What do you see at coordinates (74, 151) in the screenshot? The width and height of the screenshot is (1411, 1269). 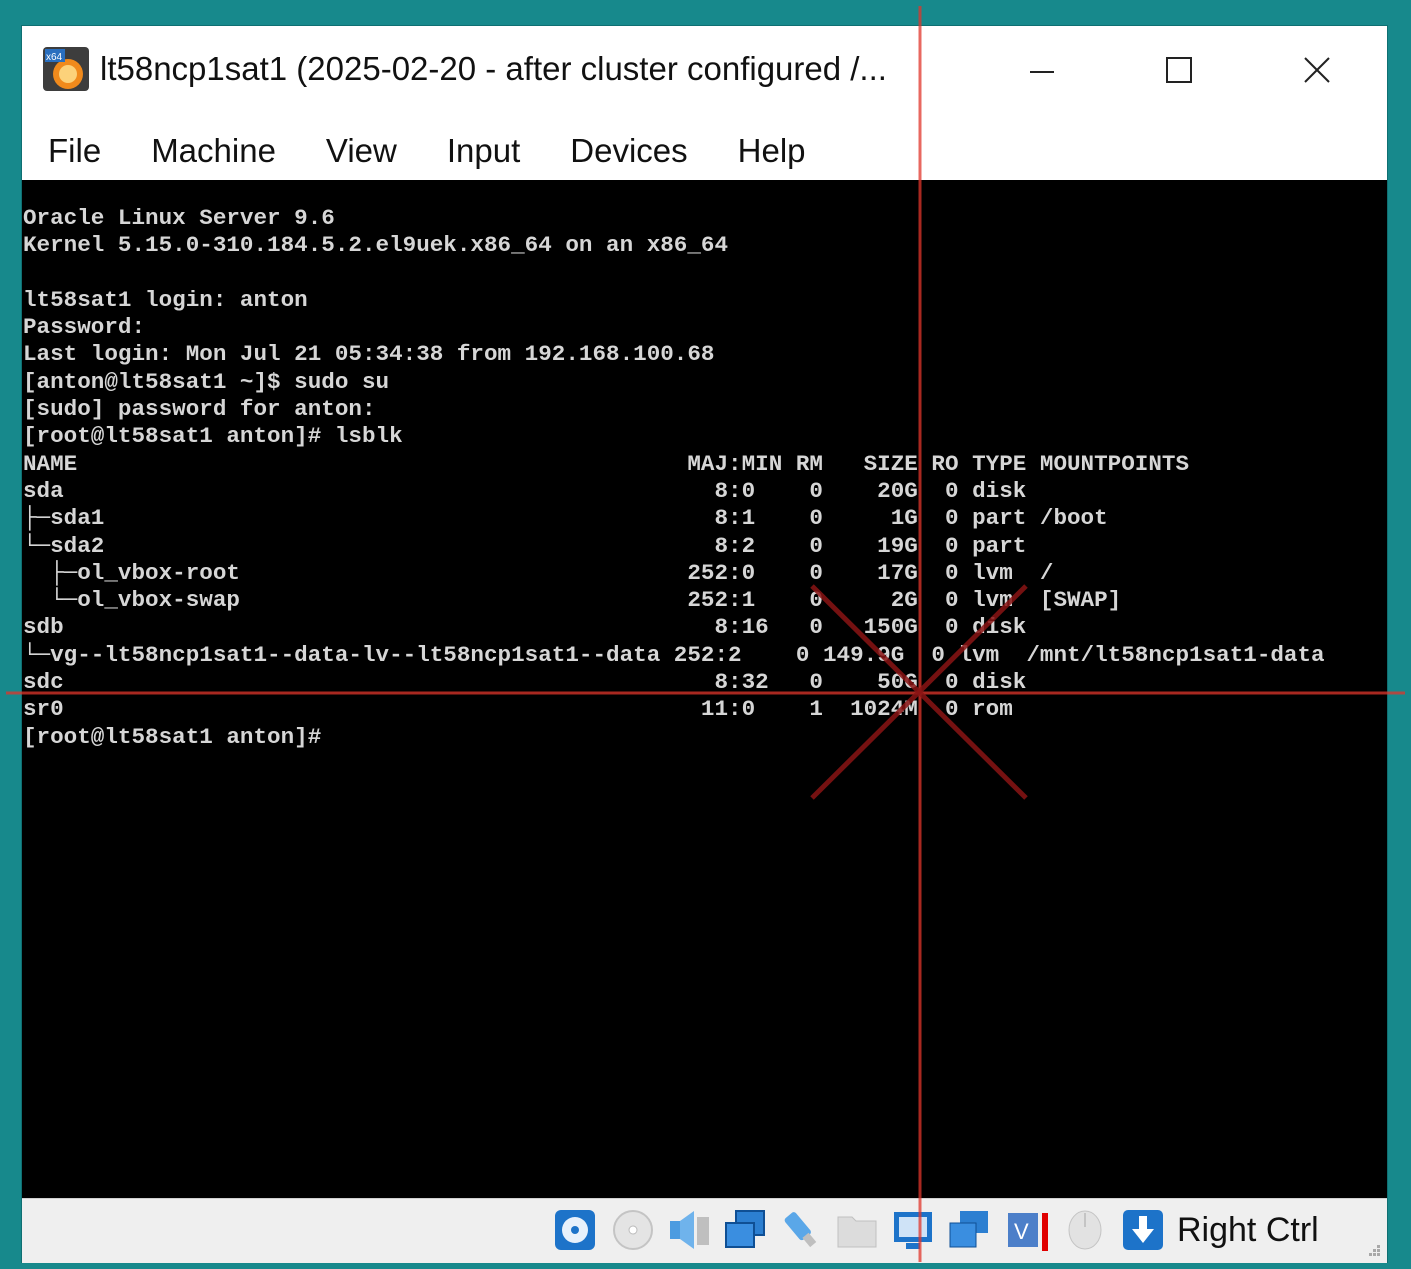 I see `menu-file: File` at bounding box center [74, 151].